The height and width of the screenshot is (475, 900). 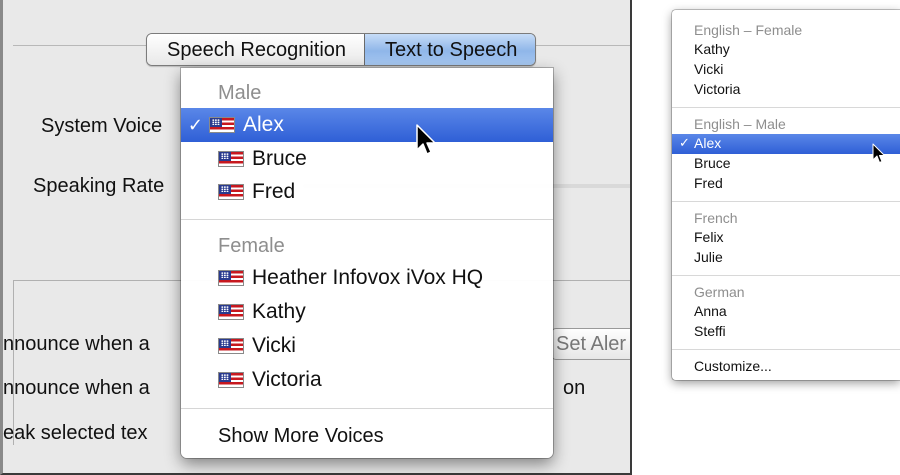 I want to click on announce-attention-tail: on, so click(x=574, y=388).